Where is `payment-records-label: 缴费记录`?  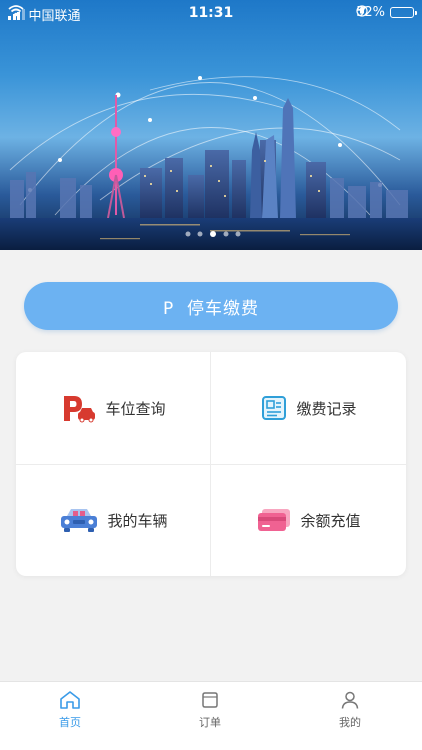
payment-records-label: 缴费记录 is located at coordinates (326, 408).